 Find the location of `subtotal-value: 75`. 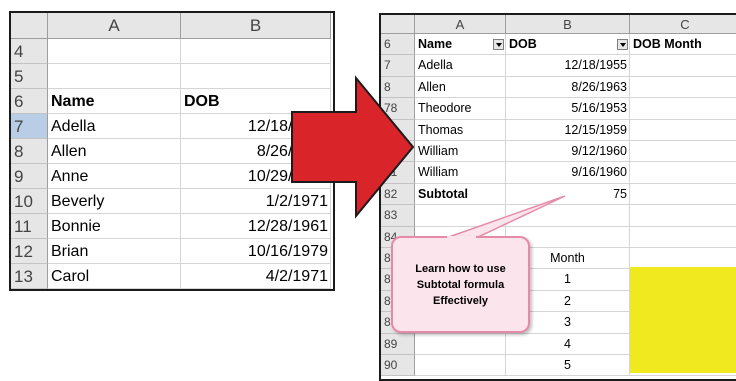

subtotal-value: 75 is located at coordinates (568, 194).